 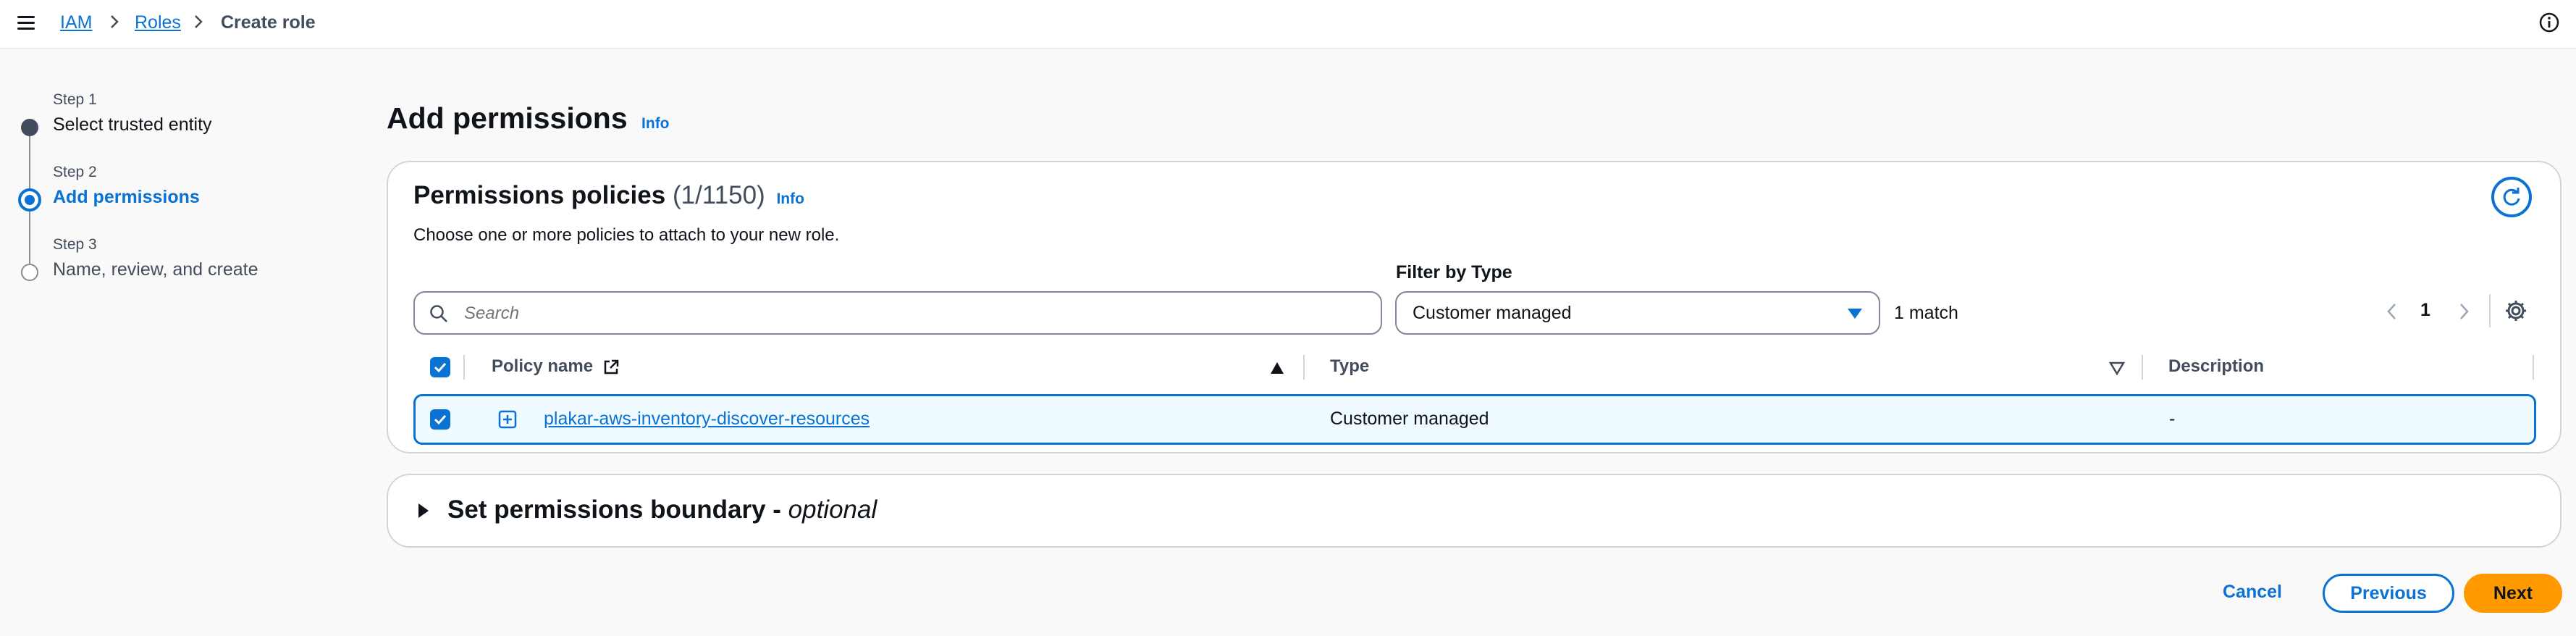 I want to click on divider, so click(x=2490, y=311).